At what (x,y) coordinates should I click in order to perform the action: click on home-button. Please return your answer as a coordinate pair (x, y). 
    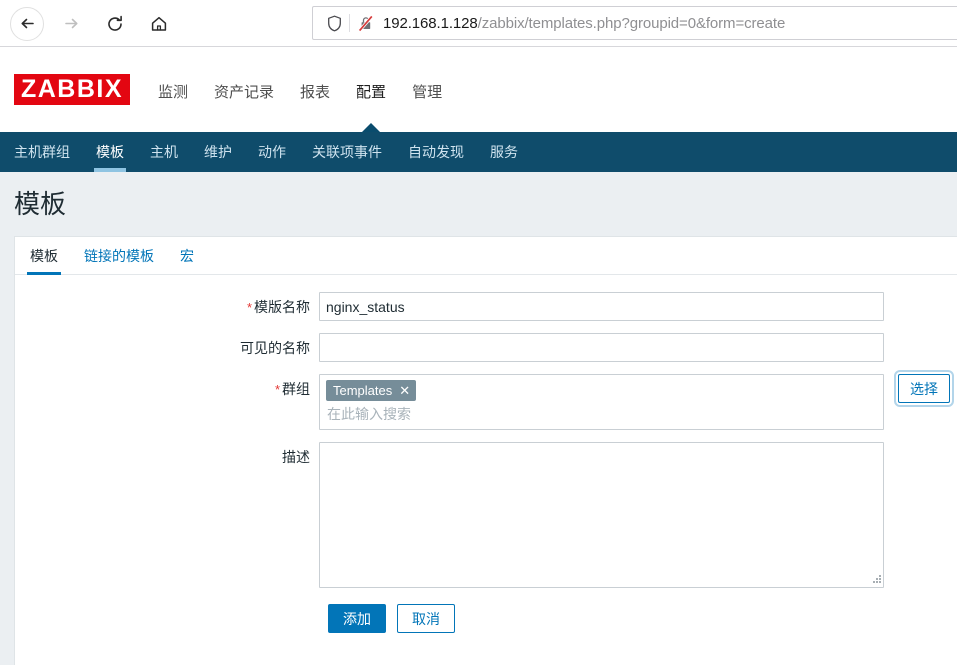
    Looking at the image, I should click on (159, 24).